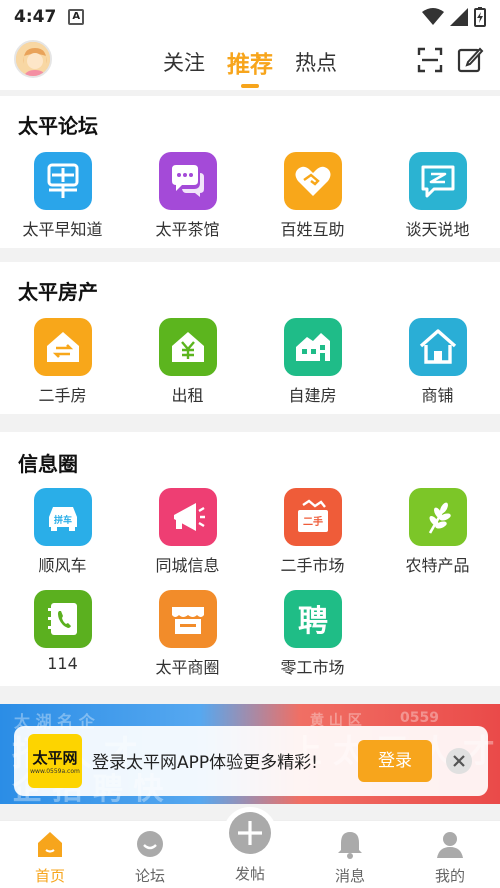 The height and width of the screenshot is (888, 500). I want to click on bottom-nav: 首页 论坛 发帖 消息 我的, so click(250, 847).